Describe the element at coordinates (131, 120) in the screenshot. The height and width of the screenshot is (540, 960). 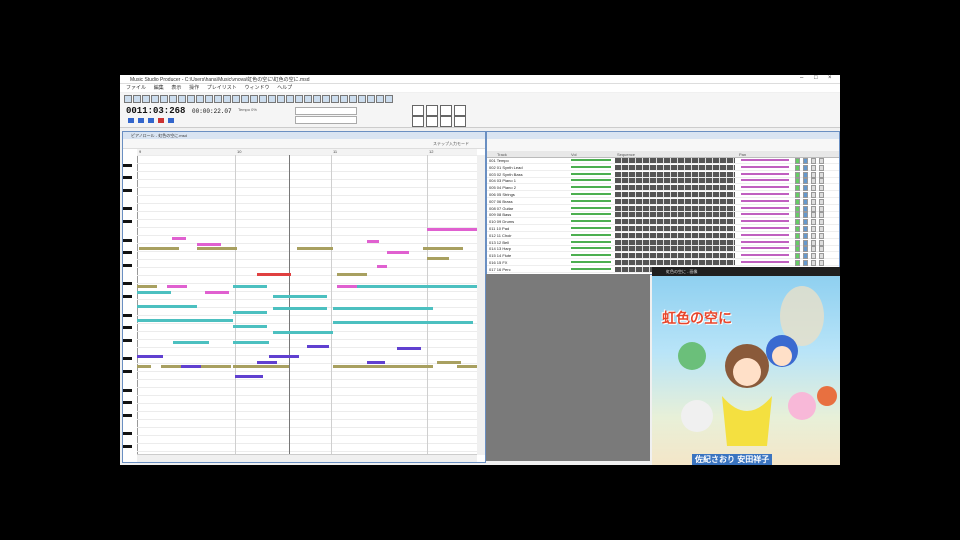
I see `rewind-icon` at that location.